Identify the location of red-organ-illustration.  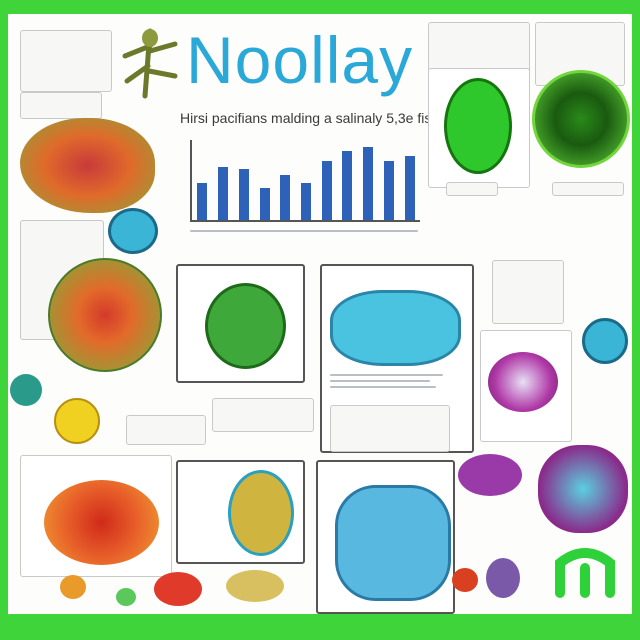
(101, 522).